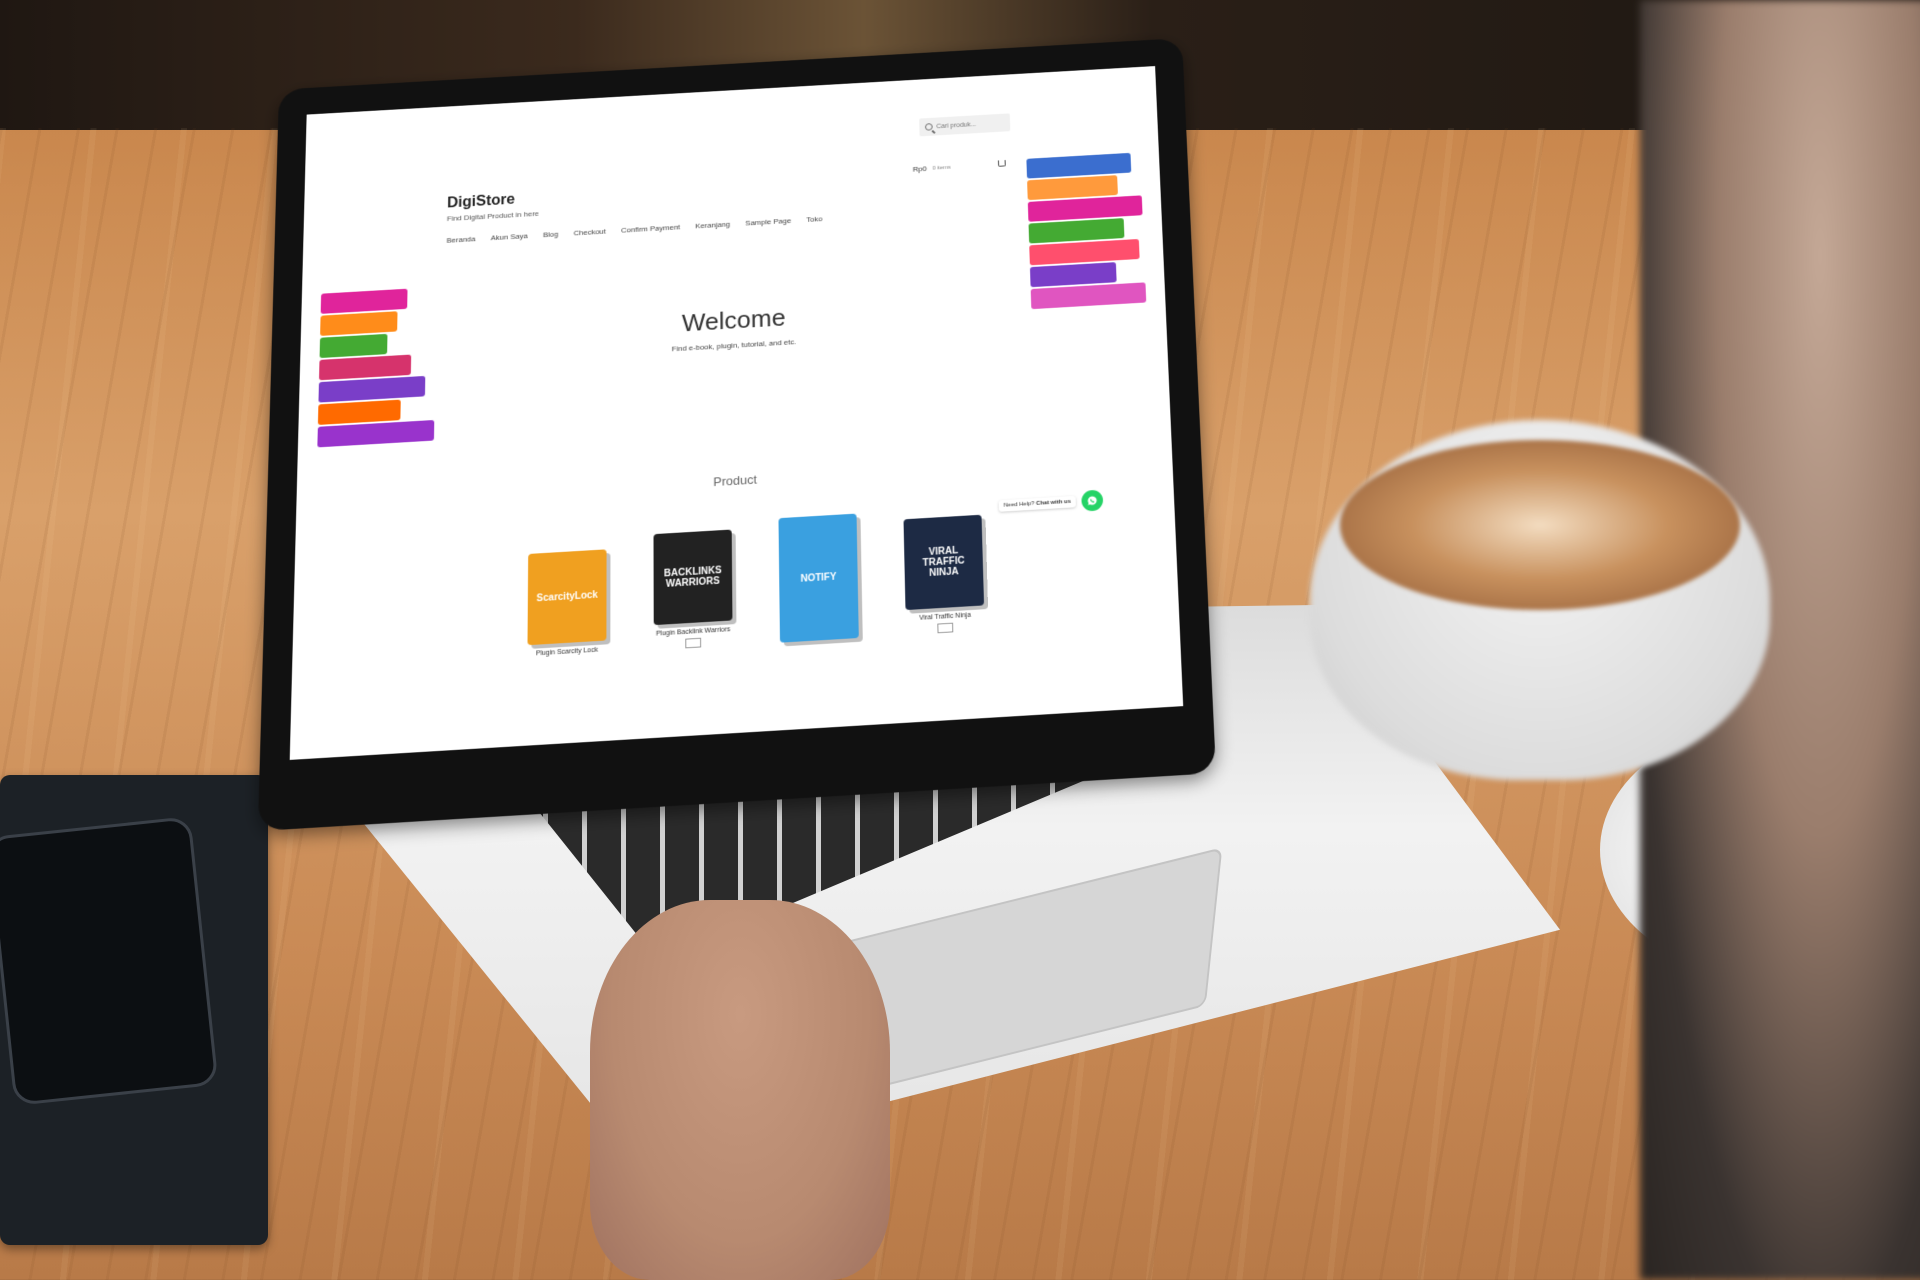 The height and width of the screenshot is (1280, 1920). What do you see at coordinates (109, 961) in the screenshot?
I see `smartphone-device` at bounding box center [109, 961].